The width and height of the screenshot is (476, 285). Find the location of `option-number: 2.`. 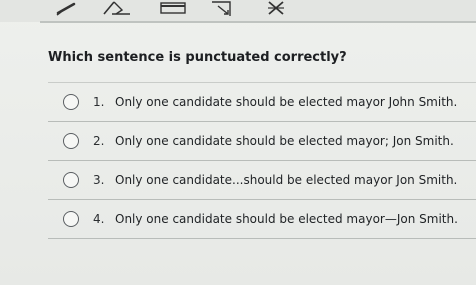

option-number: 2. is located at coordinates (99, 141).